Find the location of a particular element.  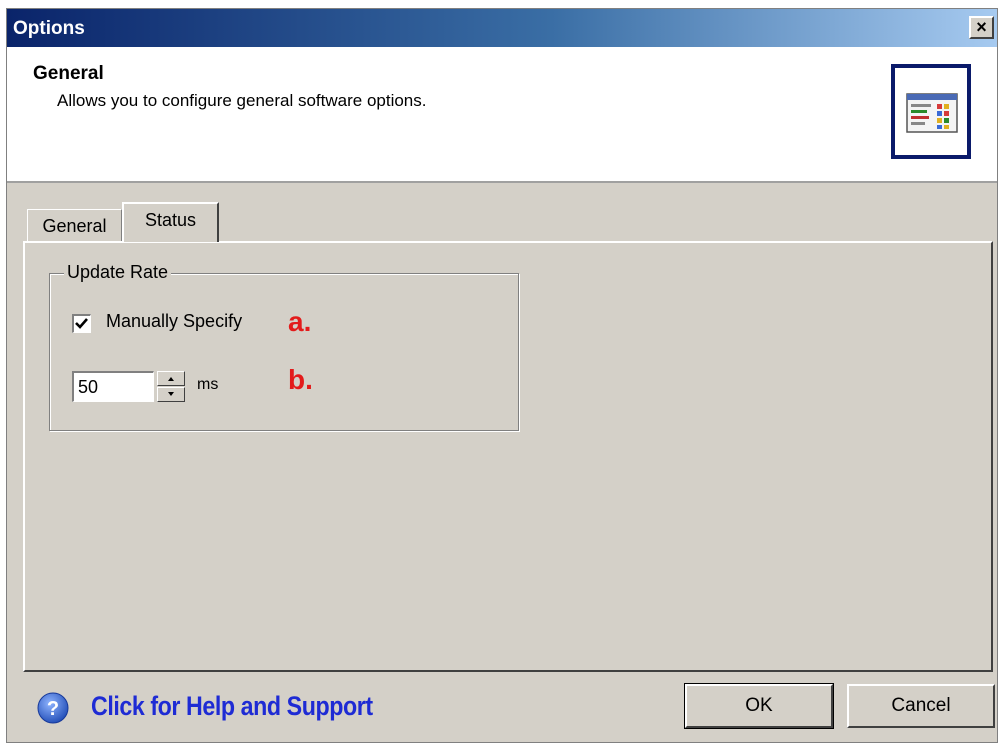

checkmark-icon is located at coordinates (81, 323).